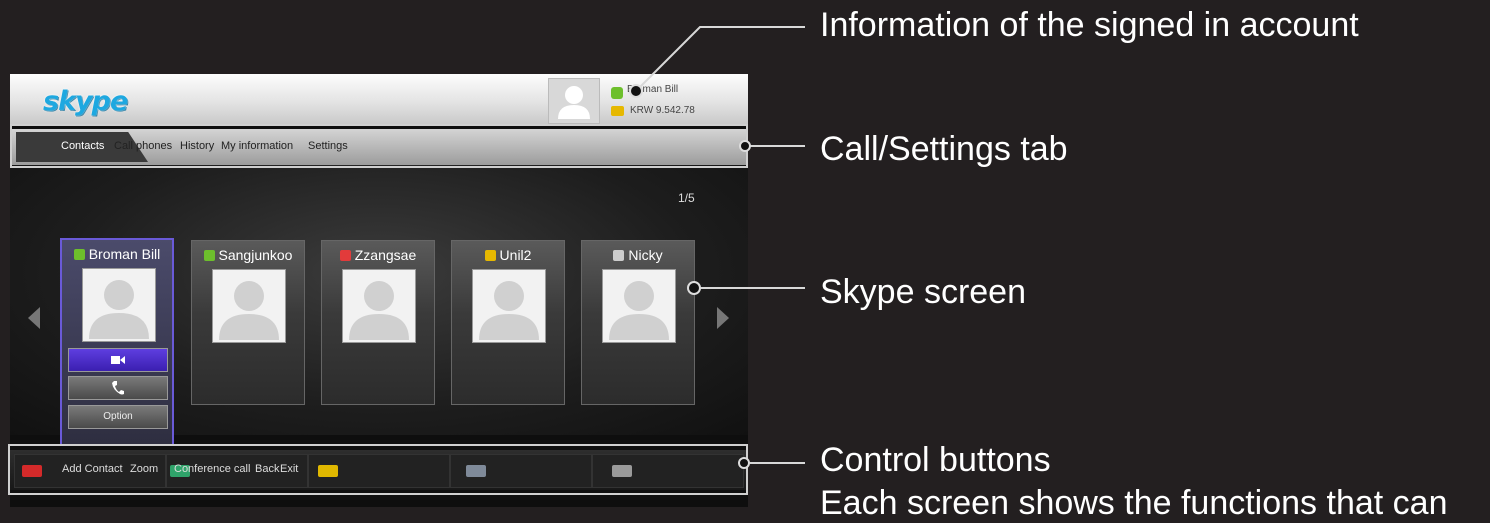 Image resolution: width=1490 pixels, height=523 pixels. I want to click on annotation-screen: Skype screen, so click(923, 292).